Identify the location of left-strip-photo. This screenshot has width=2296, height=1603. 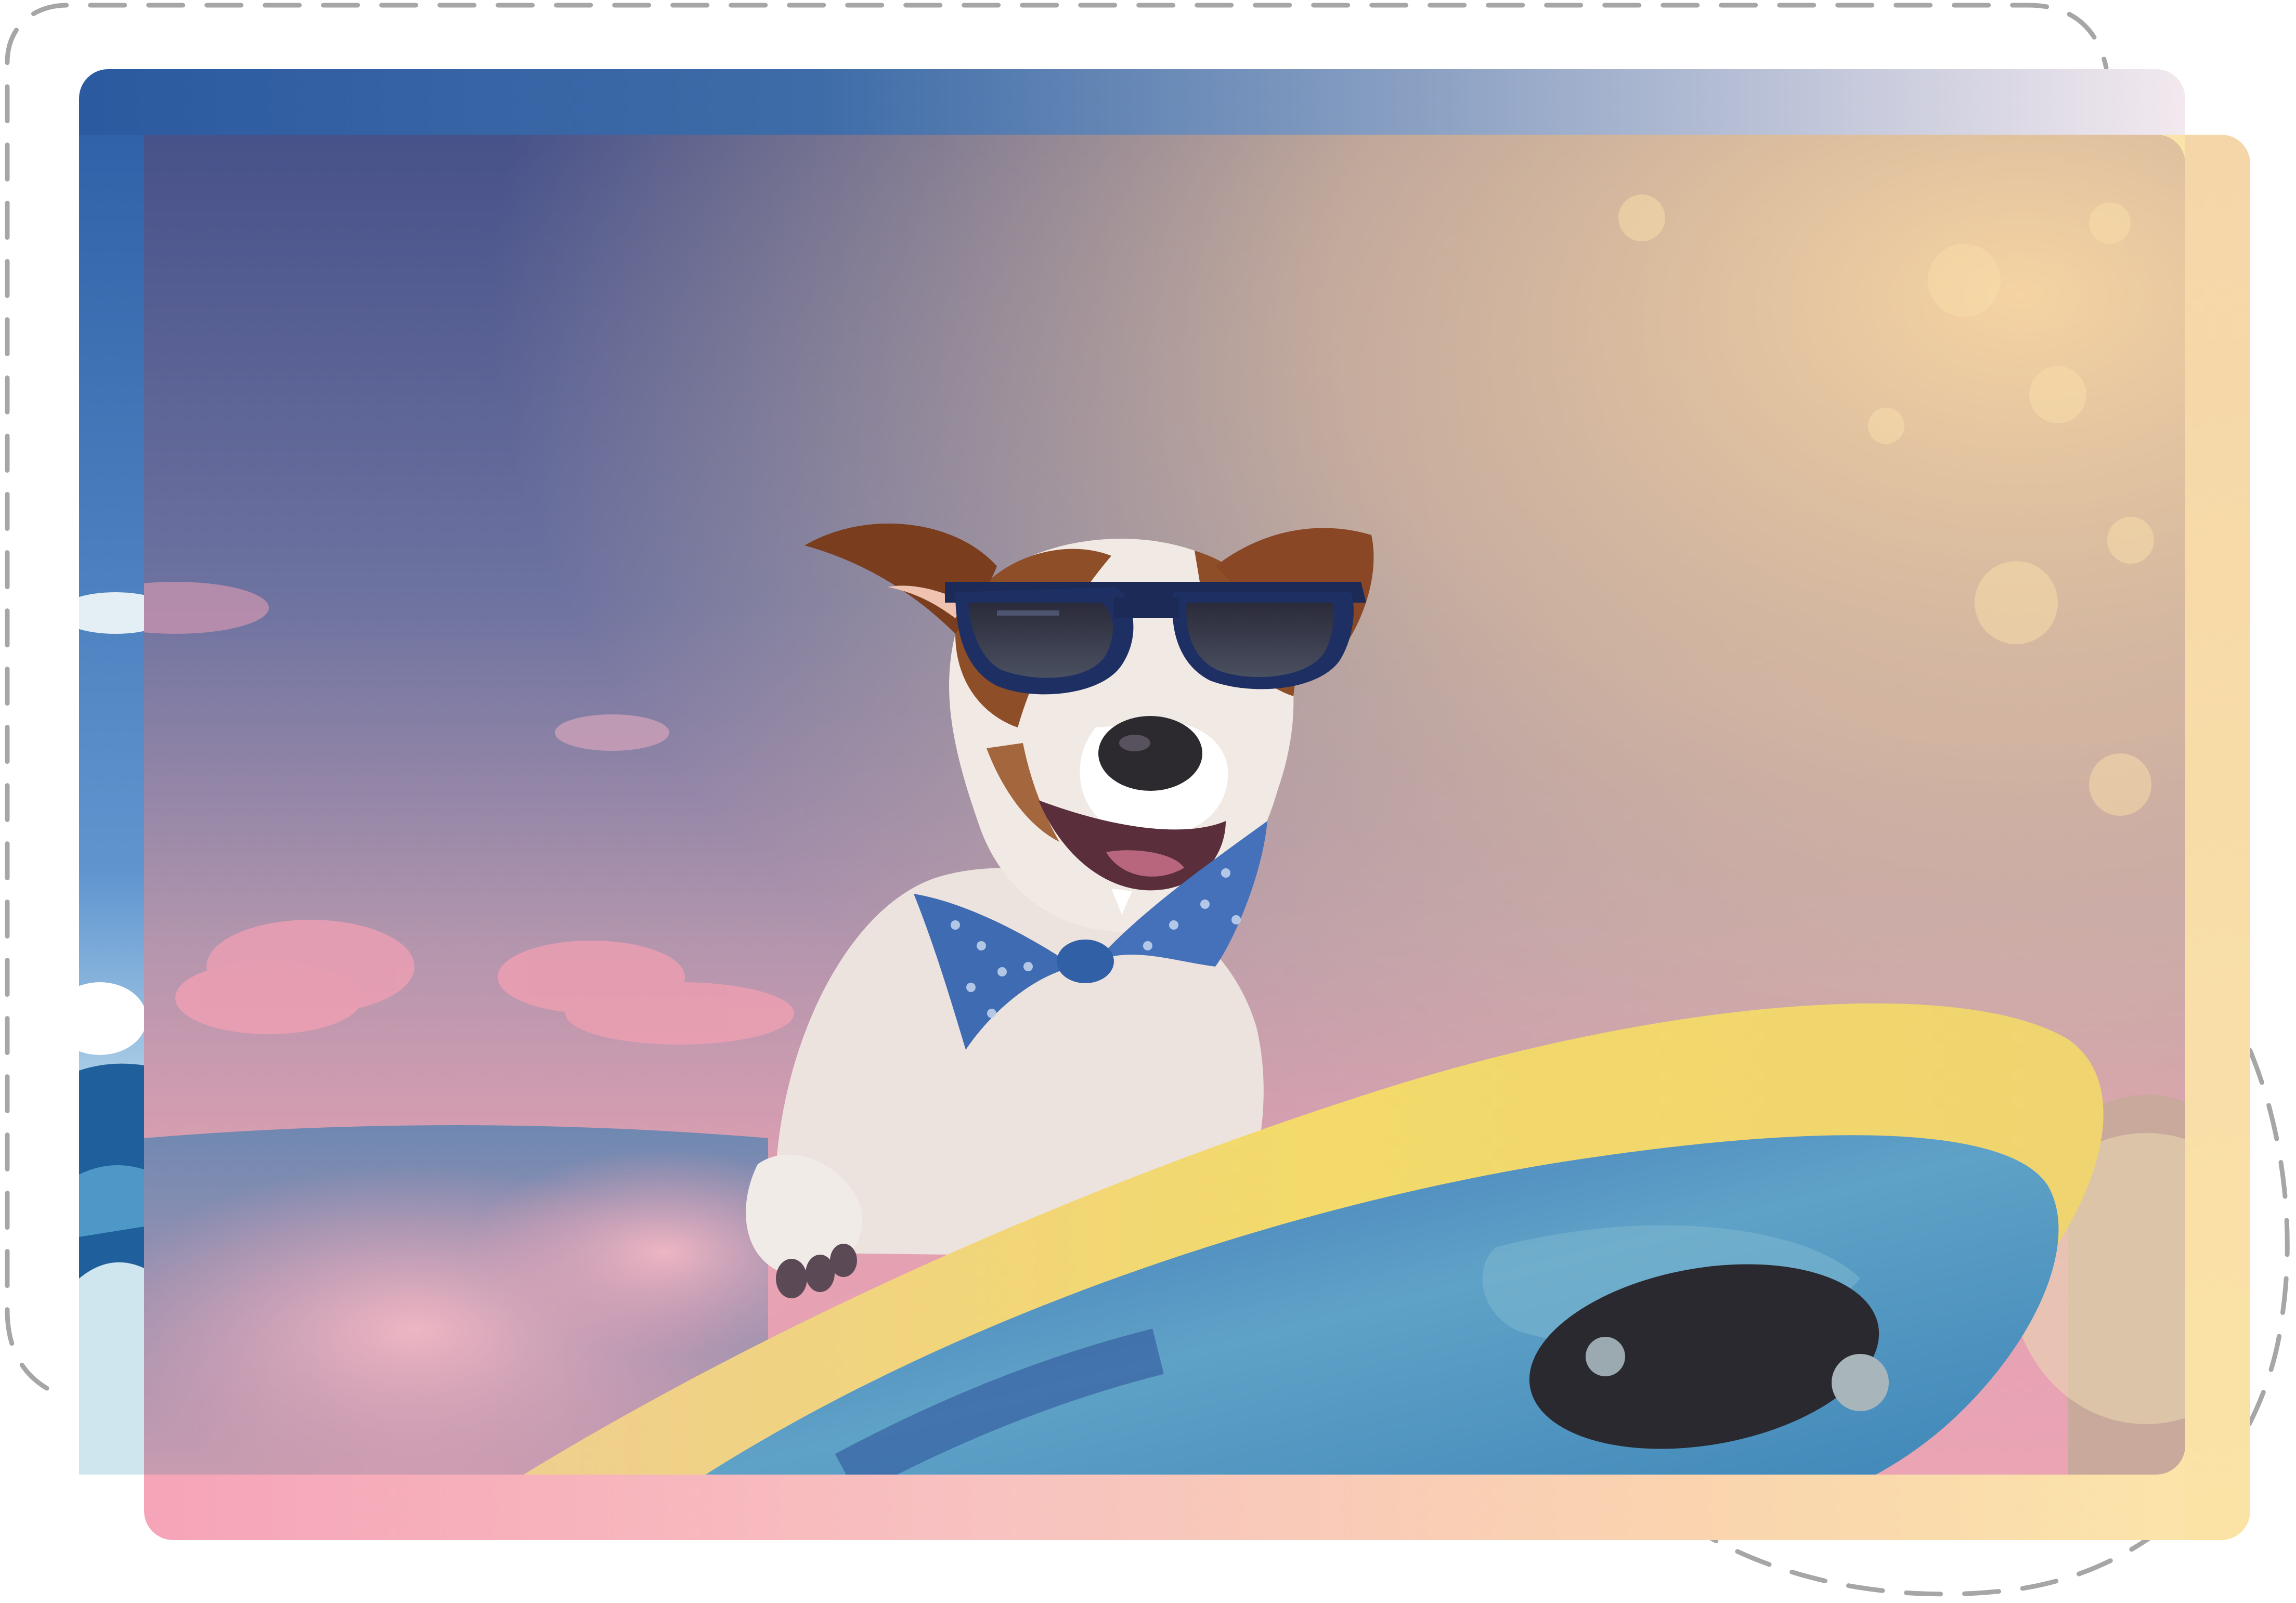
(111, 805).